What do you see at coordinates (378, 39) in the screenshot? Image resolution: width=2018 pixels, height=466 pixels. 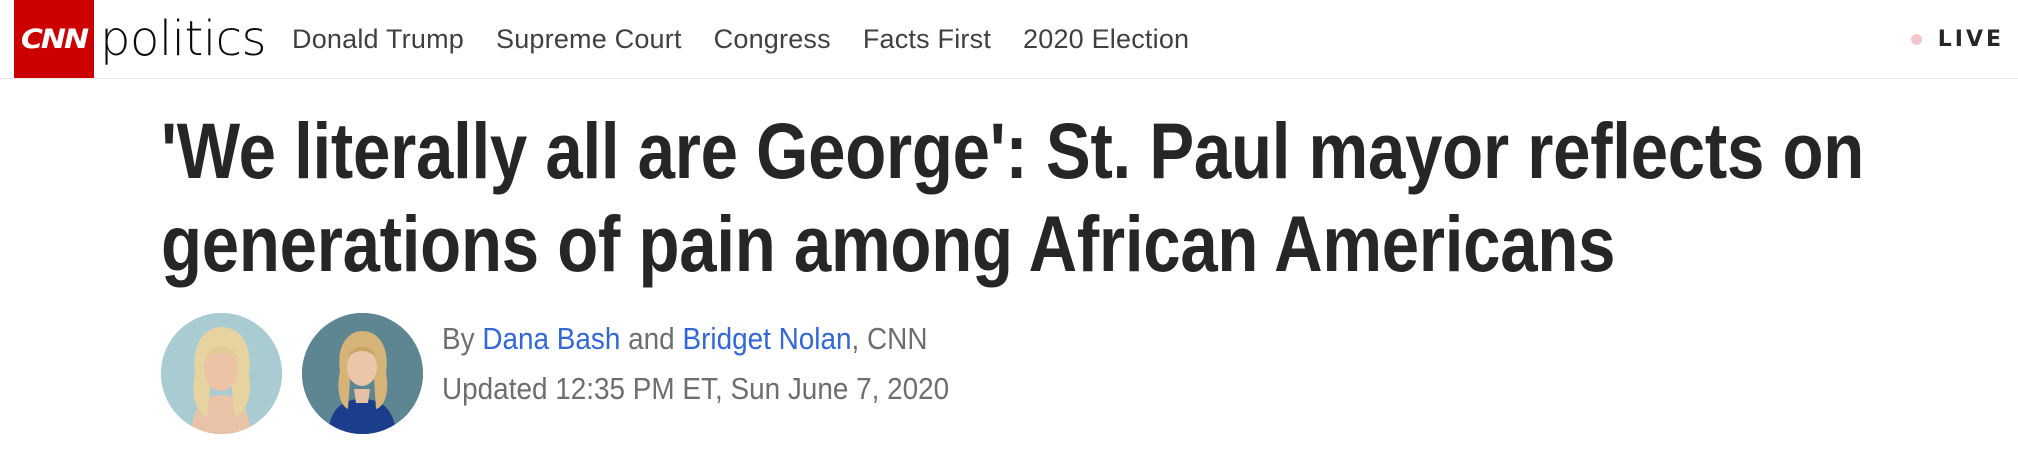 I see `nav-item-donald-trump: Donald Trump` at bounding box center [378, 39].